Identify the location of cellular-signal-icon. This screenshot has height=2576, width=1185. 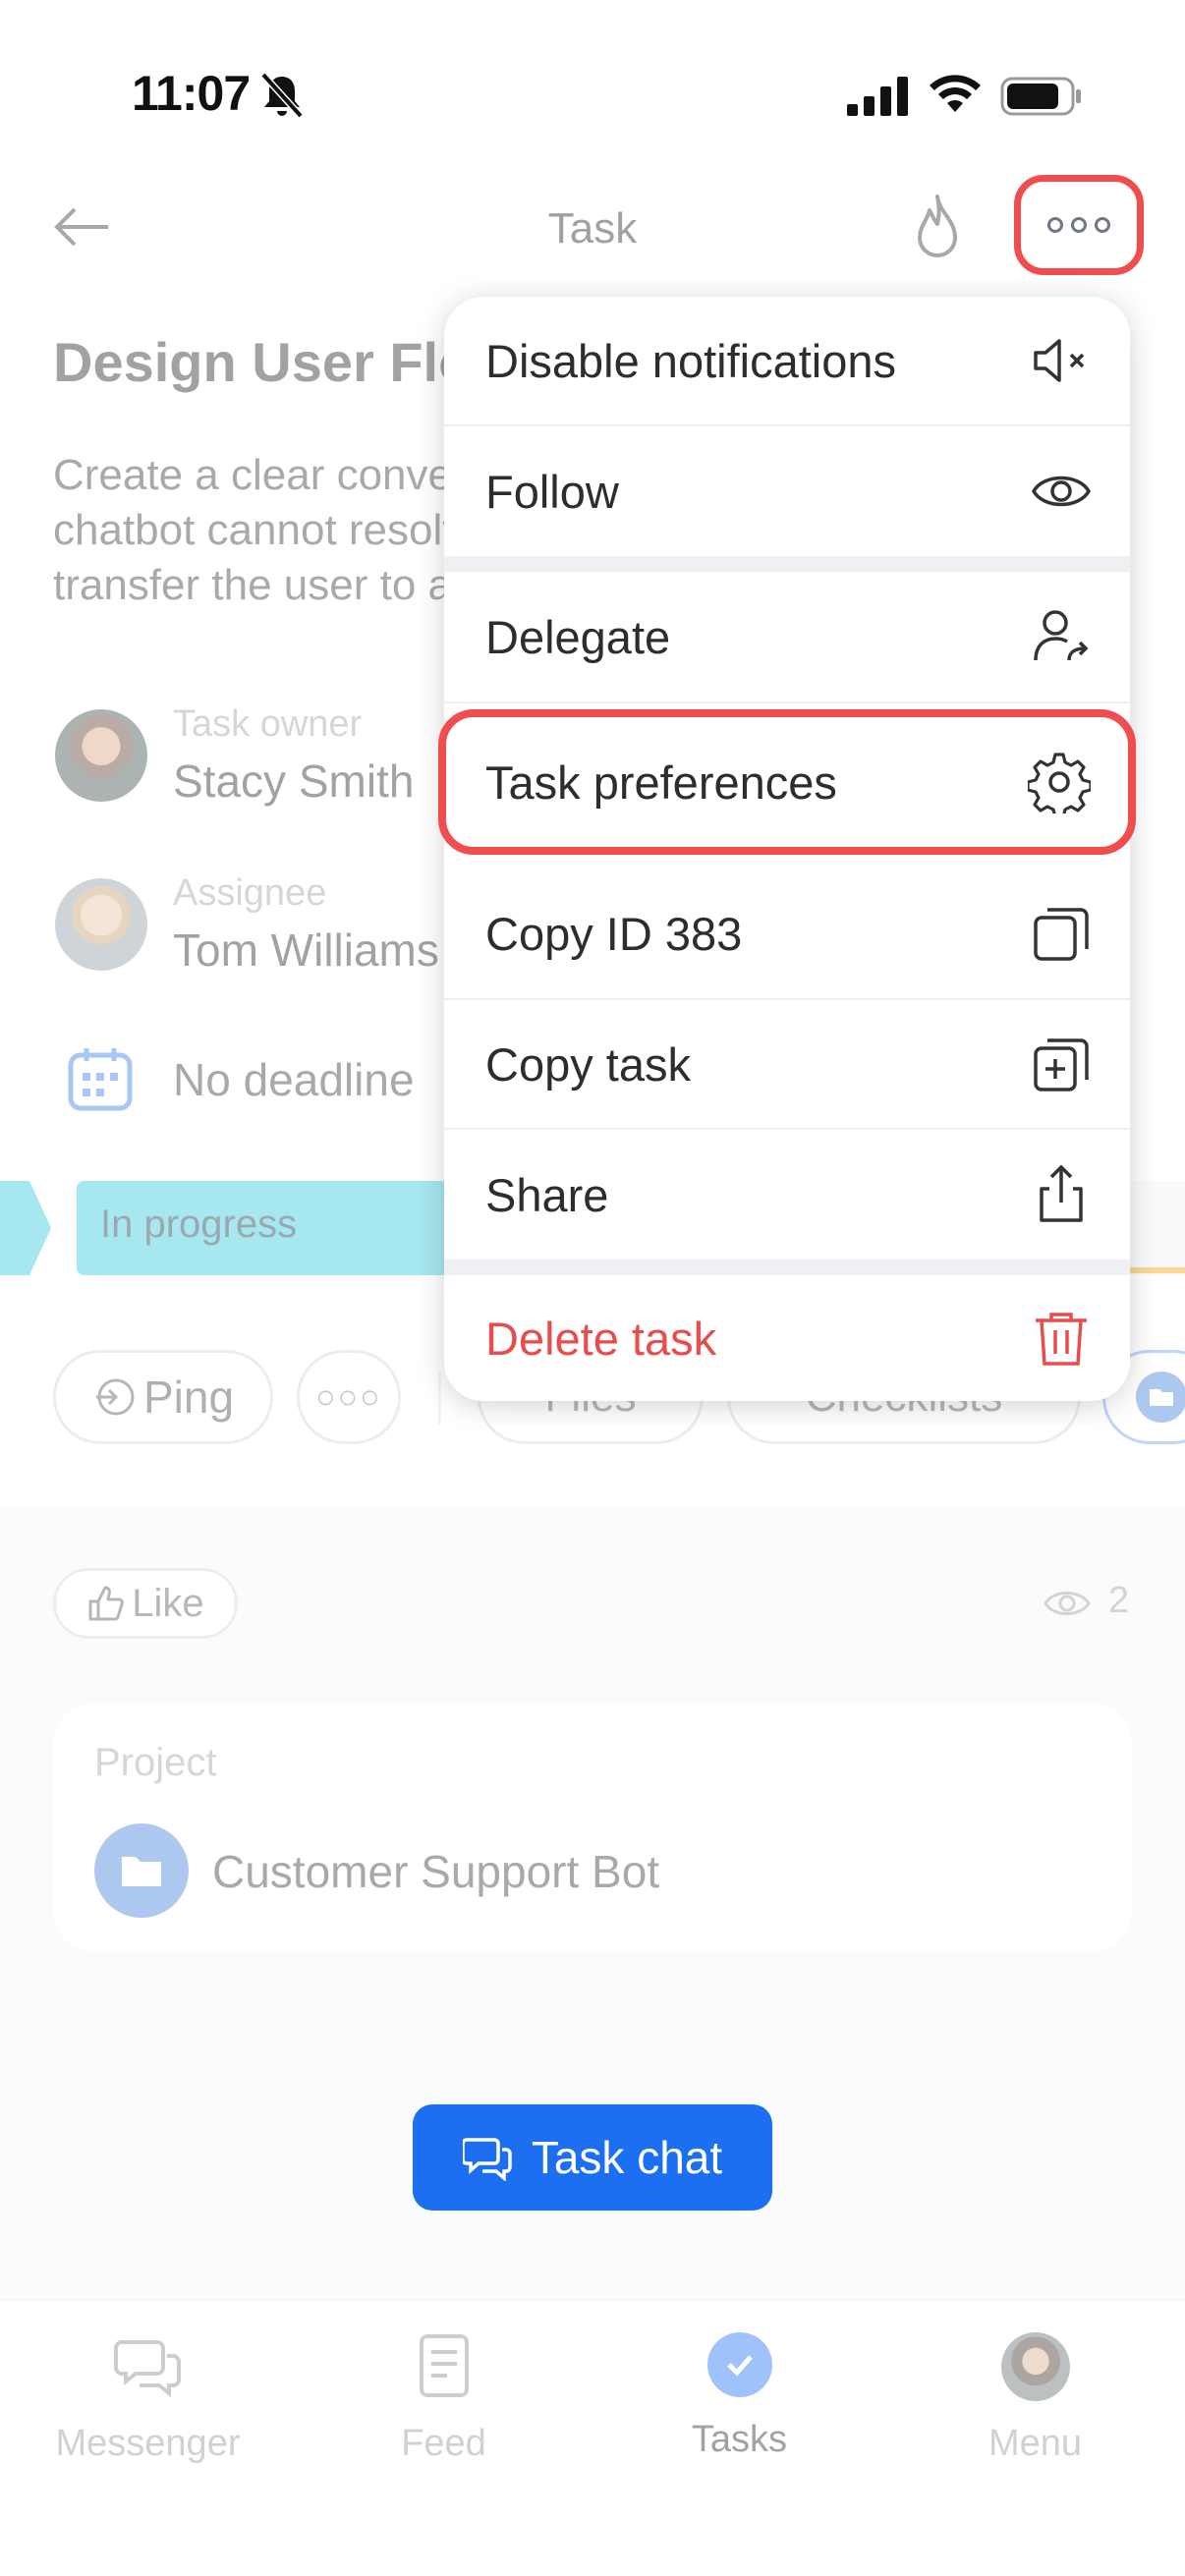
(878, 96).